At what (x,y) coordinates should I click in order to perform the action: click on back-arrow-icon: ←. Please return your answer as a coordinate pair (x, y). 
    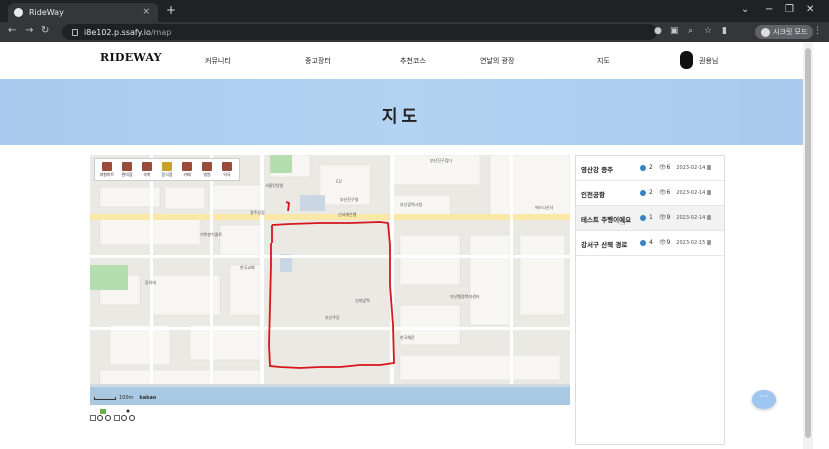
    Looking at the image, I should click on (12, 30).